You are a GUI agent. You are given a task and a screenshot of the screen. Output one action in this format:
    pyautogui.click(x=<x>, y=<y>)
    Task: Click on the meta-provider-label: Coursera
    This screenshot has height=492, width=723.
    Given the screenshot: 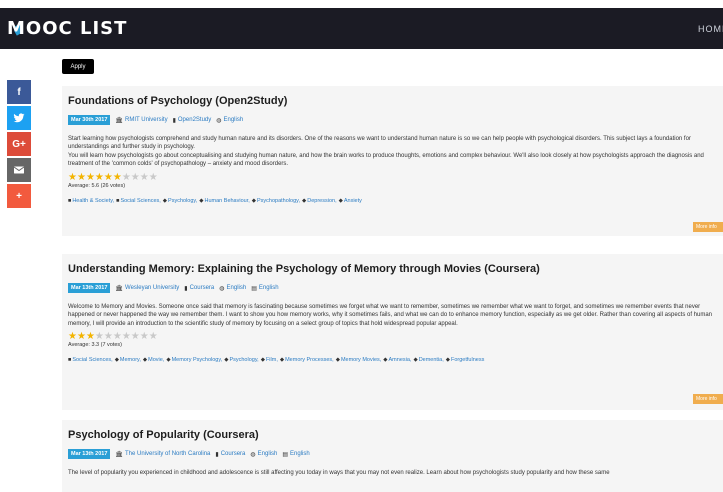 What is the action you would take?
    pyautogui.click(x=202, y=288)
    